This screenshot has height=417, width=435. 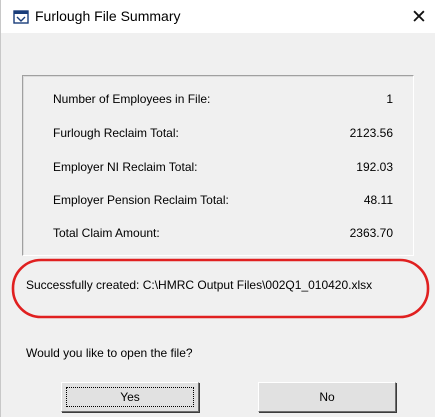 What do you see at coordinates (389, 99) in the screenshot?
I see `summary-value: 1` at bounding box center [389, 99].